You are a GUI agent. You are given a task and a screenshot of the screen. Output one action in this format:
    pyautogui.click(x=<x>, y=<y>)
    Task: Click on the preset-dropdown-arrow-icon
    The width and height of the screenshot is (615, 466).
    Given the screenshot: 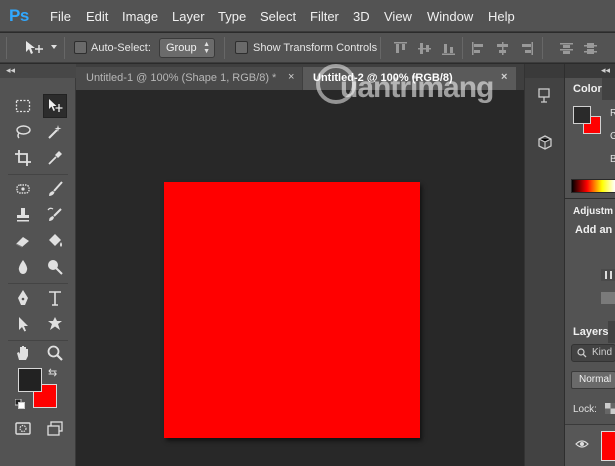 What is the action you would take?
    pyautogui.click(x=54, y=47)
    